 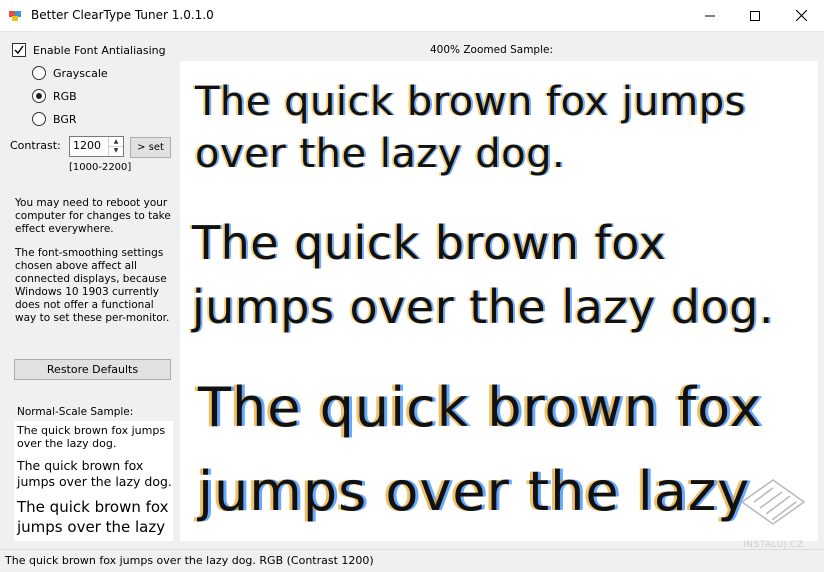 What do you see at coordinates (99, 50) in the screenshot?
I see `antialias-label: Enable Font Antialiasing` at bounding box center [99, 50].